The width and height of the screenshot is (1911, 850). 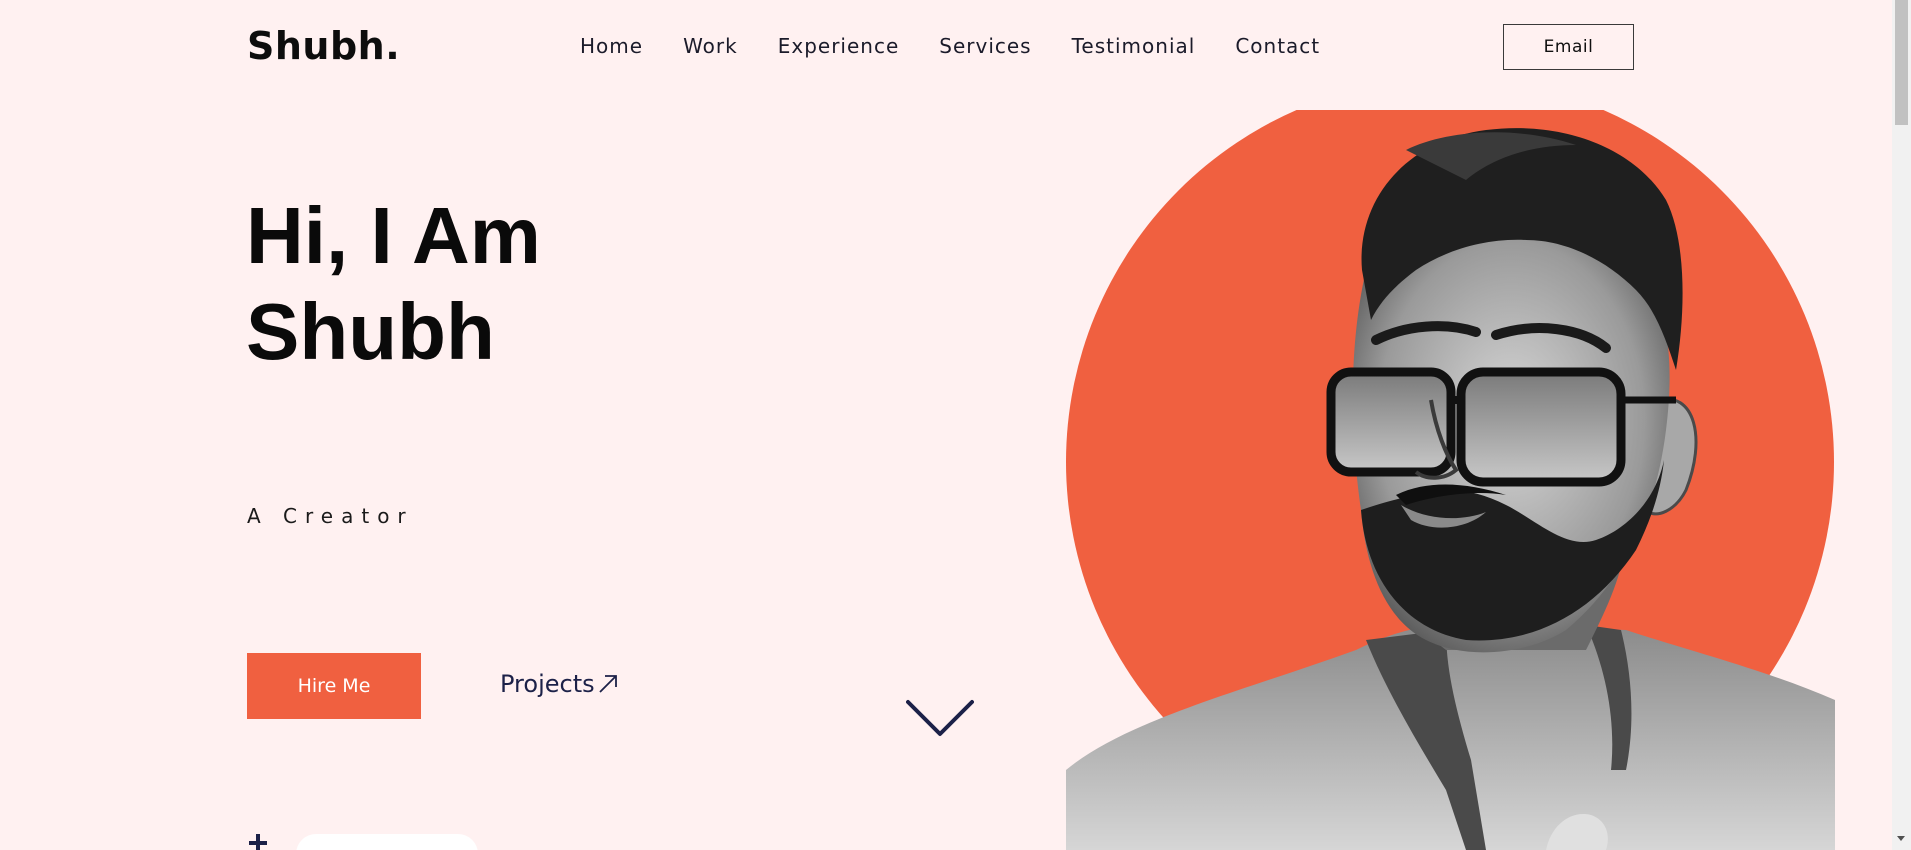 What do you see at coordinates (839, 46) in the screenshot?
I see `nav-experience: Experience` at bounding box center [839, 46].